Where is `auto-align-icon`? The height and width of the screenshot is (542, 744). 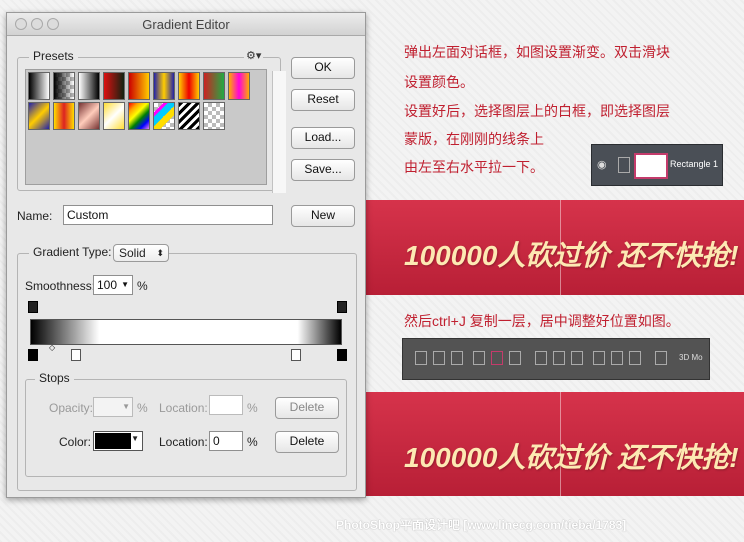
auto-align-icon is located at coordinates (661, 358).